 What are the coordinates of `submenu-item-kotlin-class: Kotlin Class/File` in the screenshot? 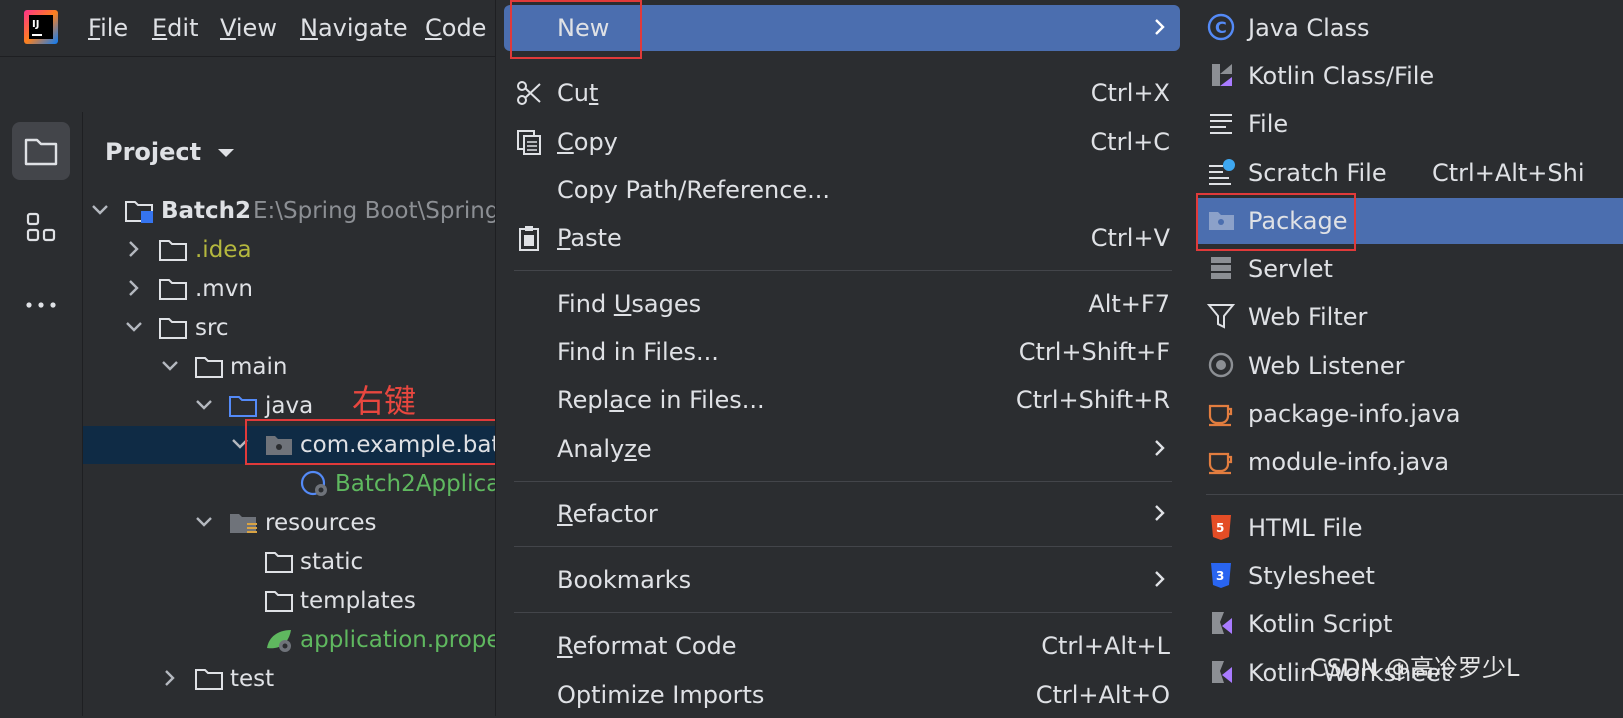 It's located at (1409, 76).